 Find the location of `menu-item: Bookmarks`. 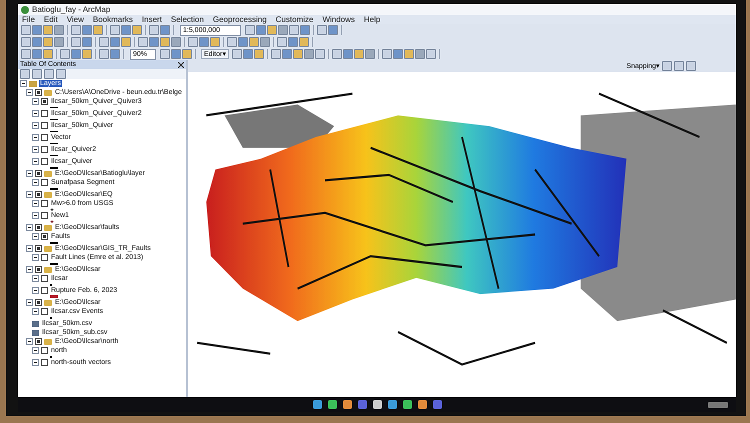

menu-item: Bookmarks is located at coordinates (112, 19).